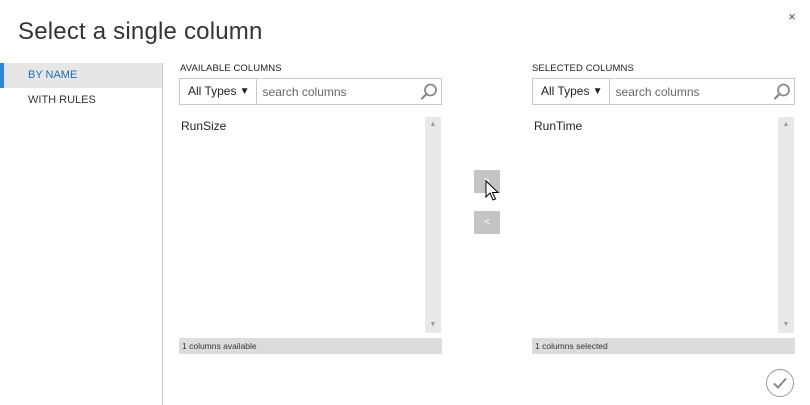 Image resolution: width=810 pixels, height=405 pixels. What do you see at coordinates (81, 75) in the screenshot?
I see `nav-item-by-name: BY NAME` at bounding box center [81, 75].